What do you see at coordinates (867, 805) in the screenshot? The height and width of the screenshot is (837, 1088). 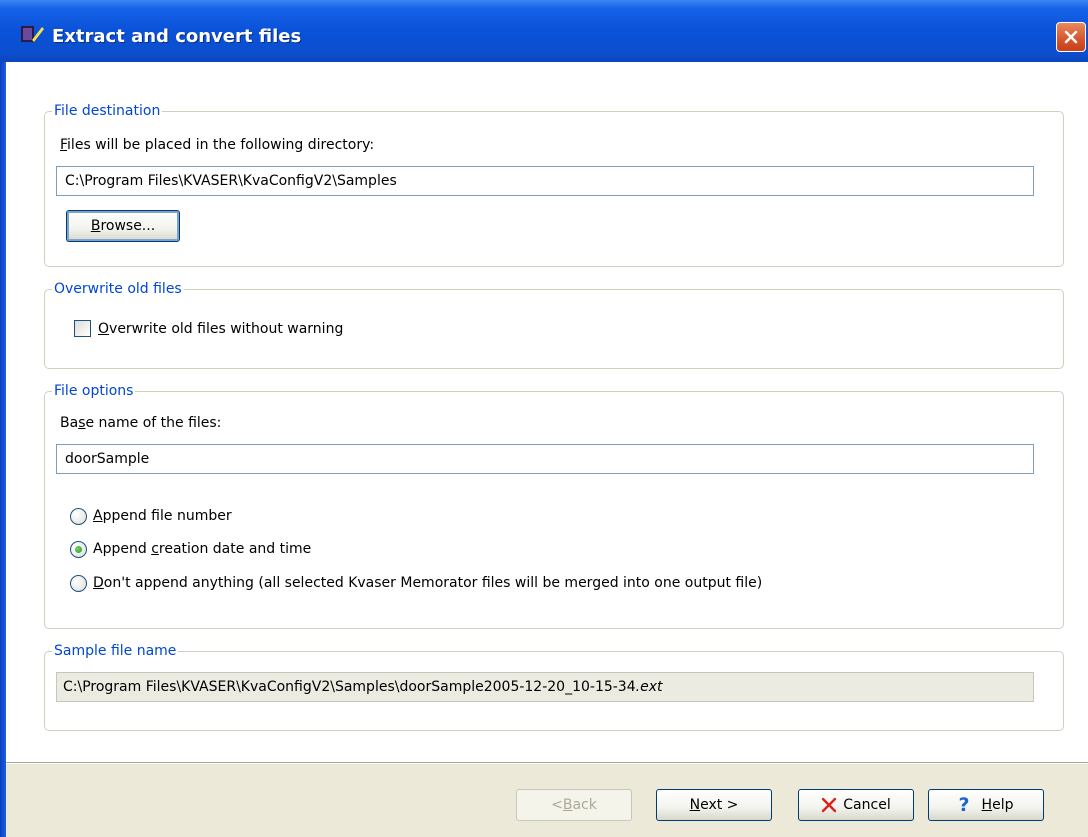 I see `cancel-button-label: Cancel` at bounding box center [867, 805].